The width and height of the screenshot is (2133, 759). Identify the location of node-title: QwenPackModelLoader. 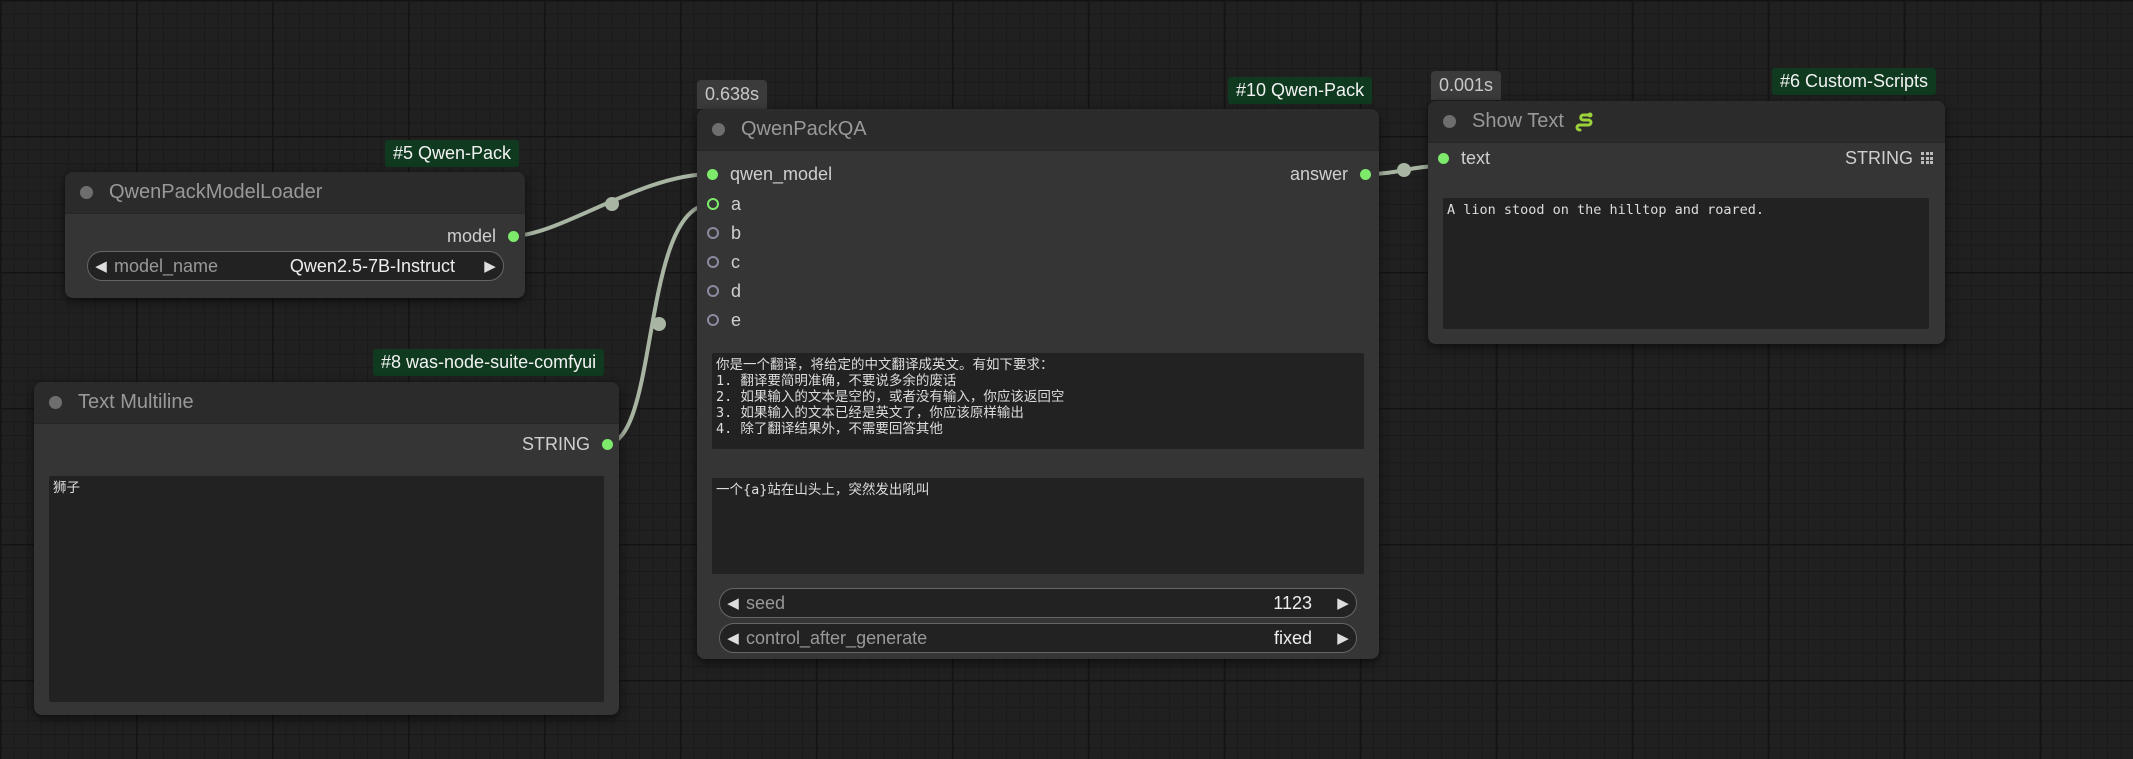
(216, 192).